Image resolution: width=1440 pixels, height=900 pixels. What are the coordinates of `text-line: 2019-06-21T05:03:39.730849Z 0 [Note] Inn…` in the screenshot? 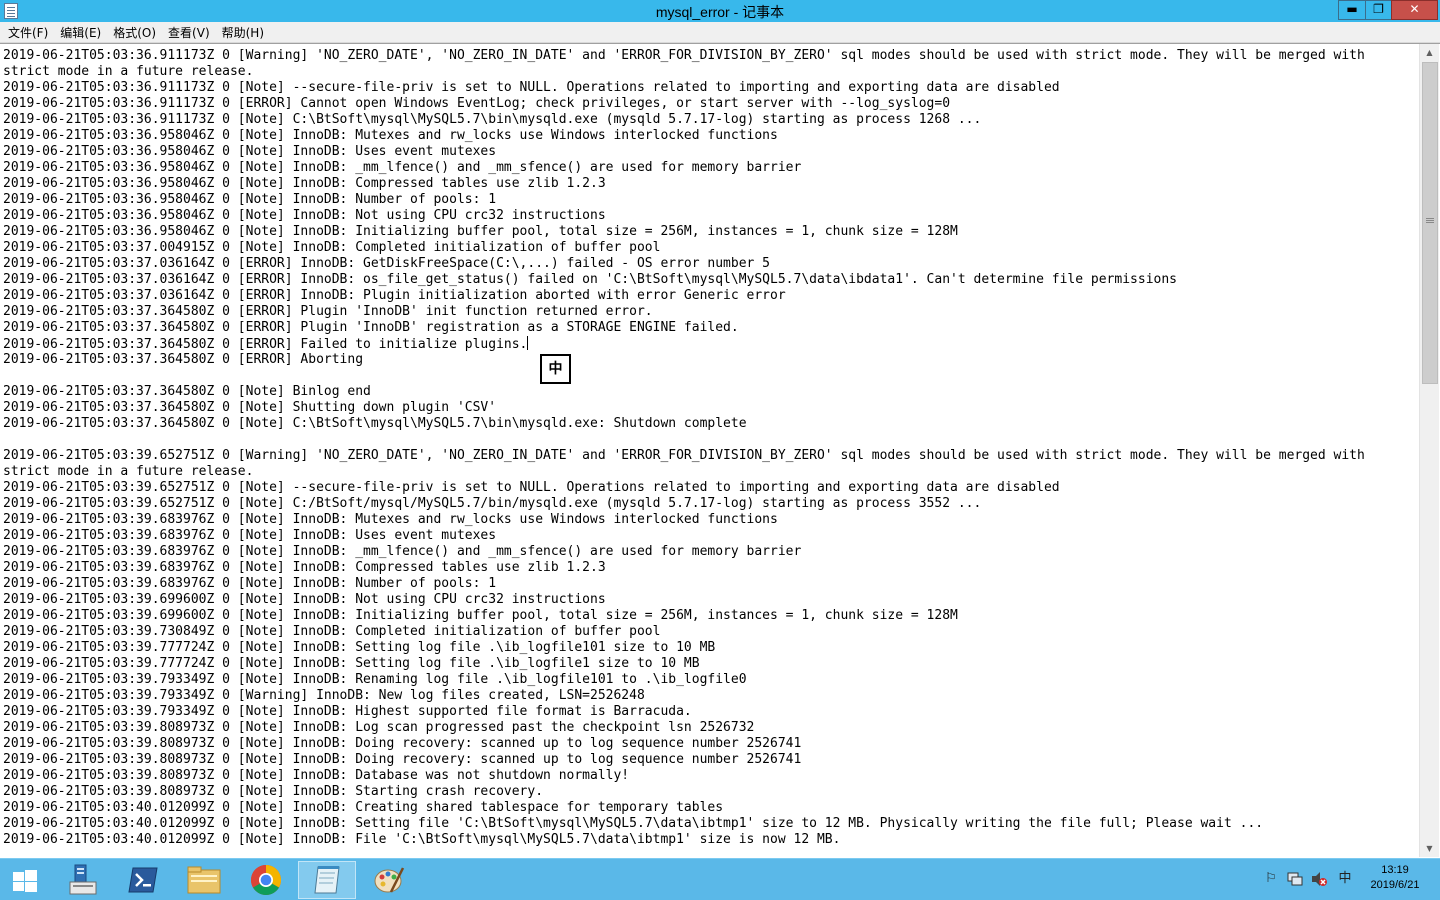 It's located at (709, 632).